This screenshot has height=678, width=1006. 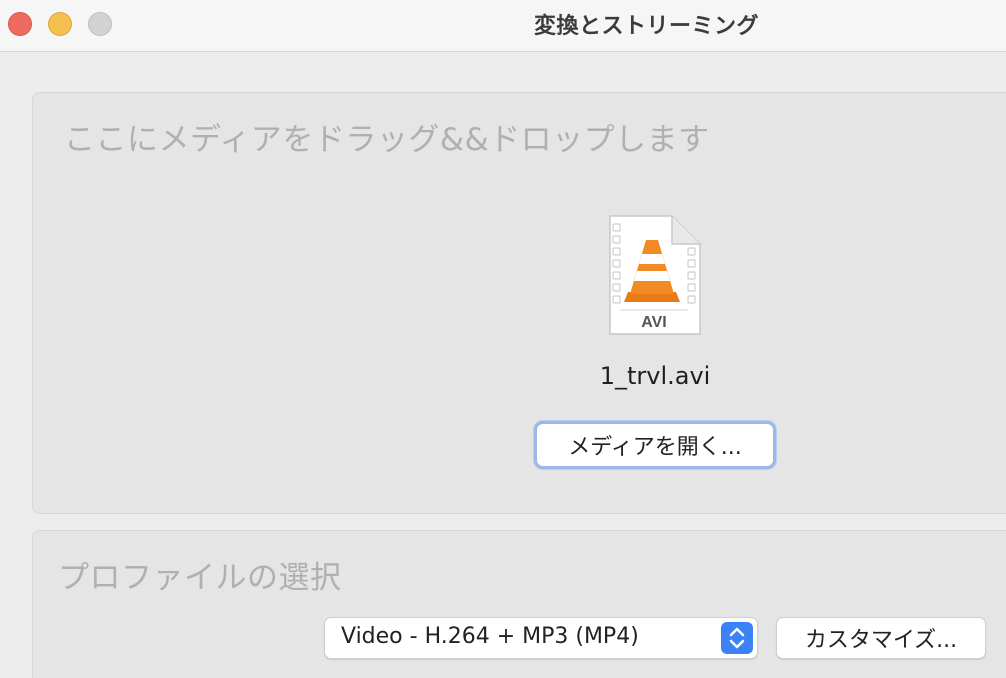 I want to click on file-type-label: AVI, so click(x=653, y=322).